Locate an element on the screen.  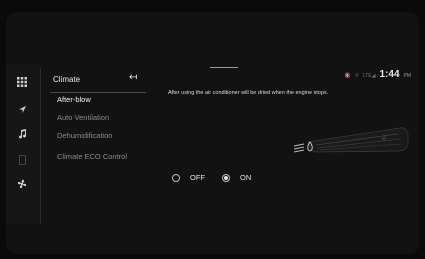
navigation-icon is located at coordinates (22, 109).